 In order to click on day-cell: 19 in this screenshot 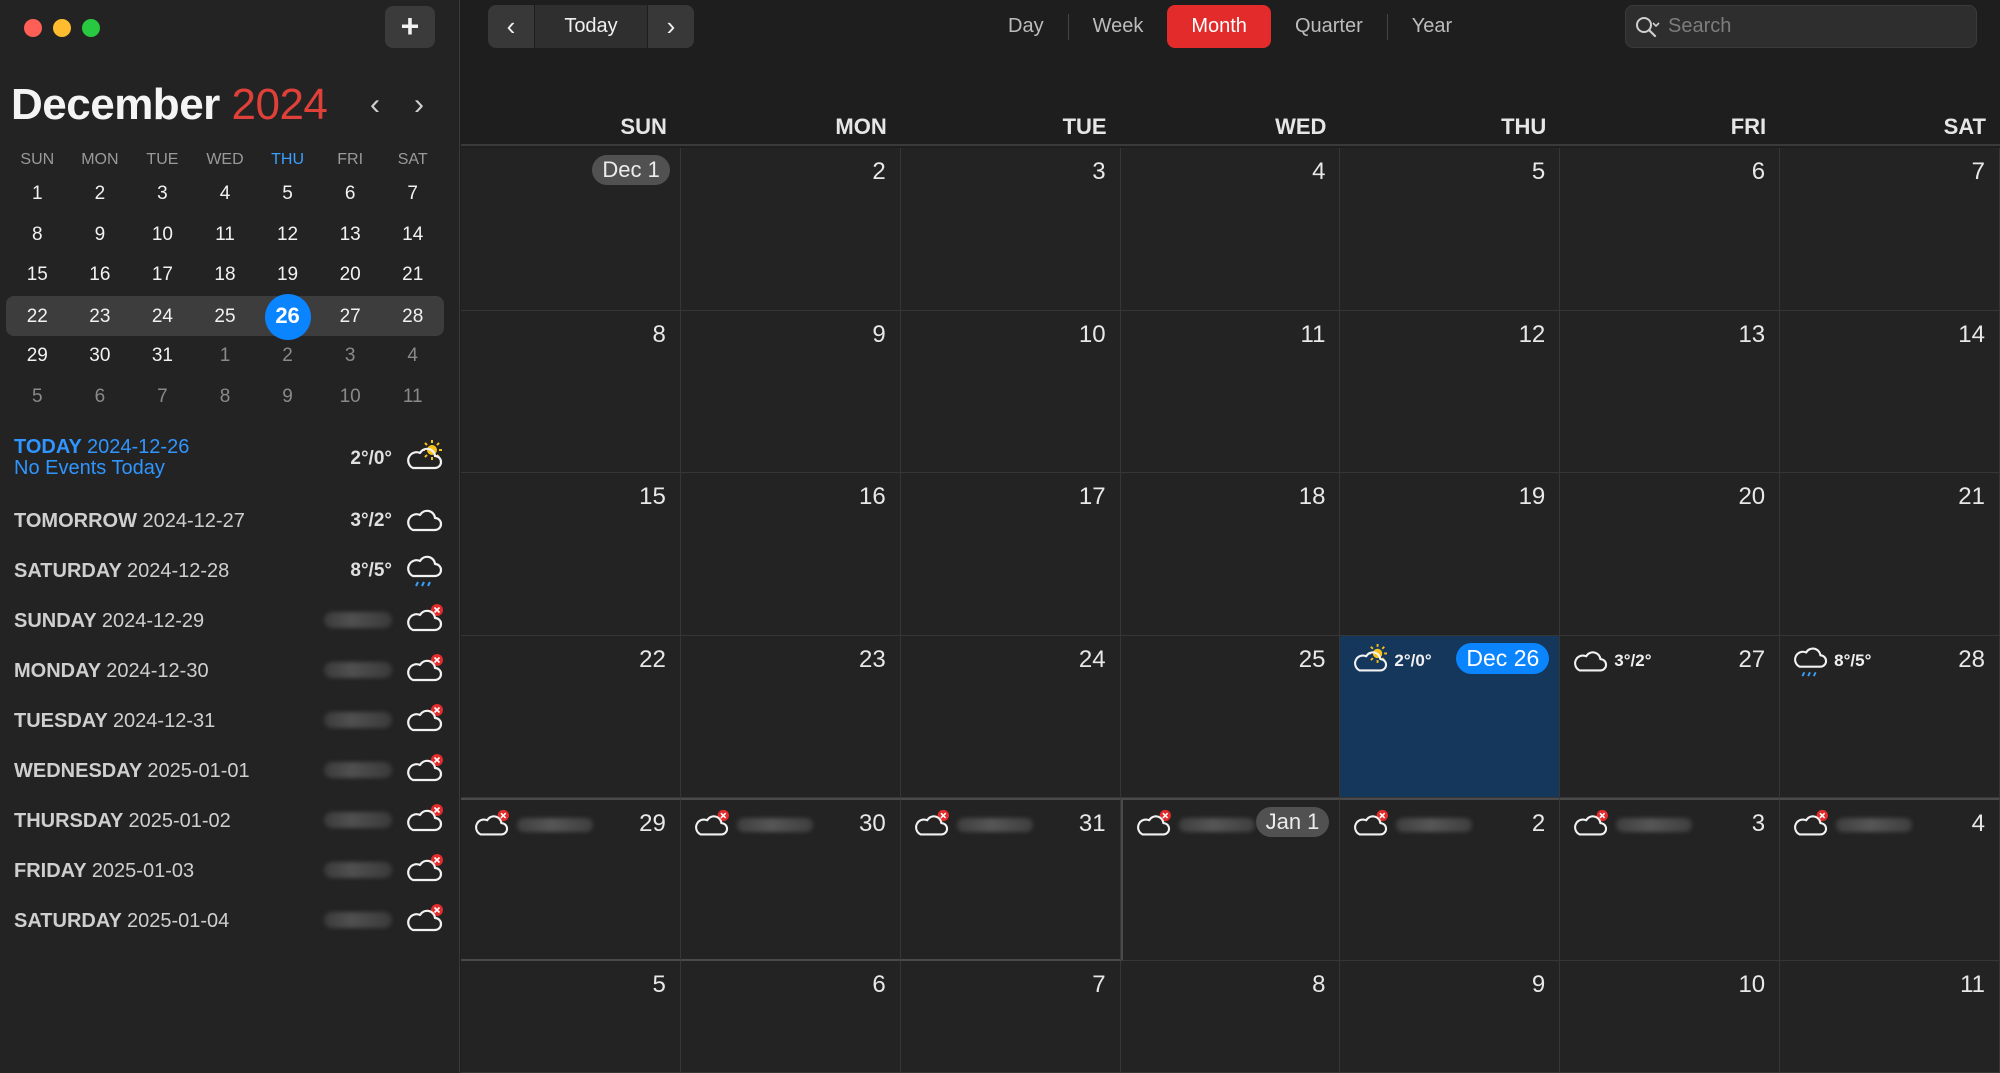, I will do `click(1450, 554)`.